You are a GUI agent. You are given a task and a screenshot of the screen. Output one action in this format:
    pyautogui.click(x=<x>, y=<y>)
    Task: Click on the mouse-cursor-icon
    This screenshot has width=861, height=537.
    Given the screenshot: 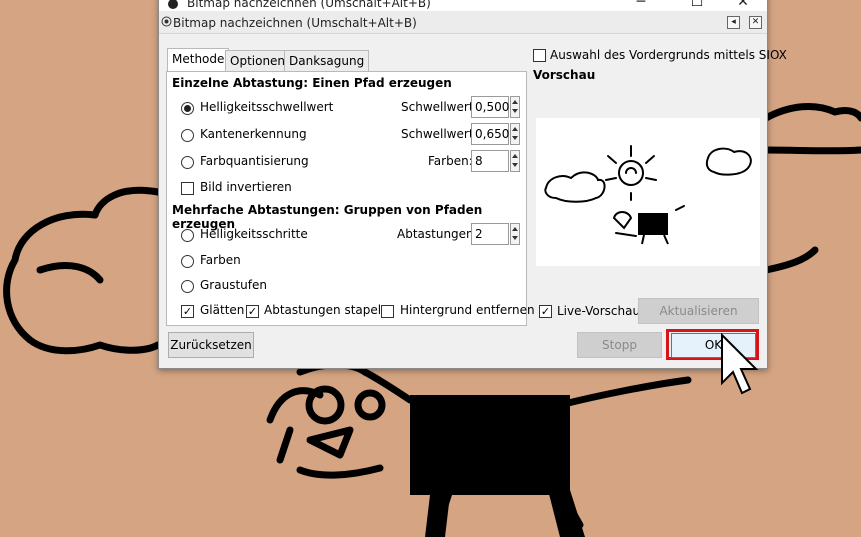 What is the action you would take?
    pyautogui.click(x=740, y=364)
    